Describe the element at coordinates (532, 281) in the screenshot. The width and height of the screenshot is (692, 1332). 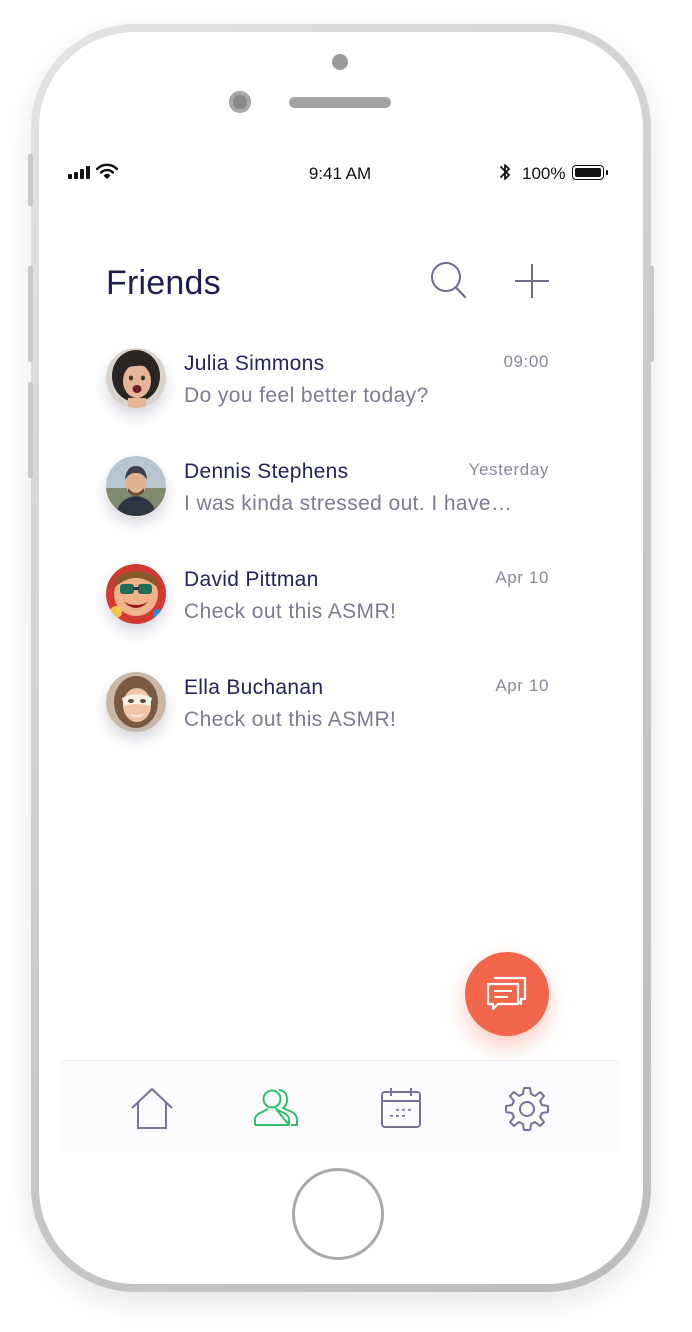
I see `plus-icon` at that location.